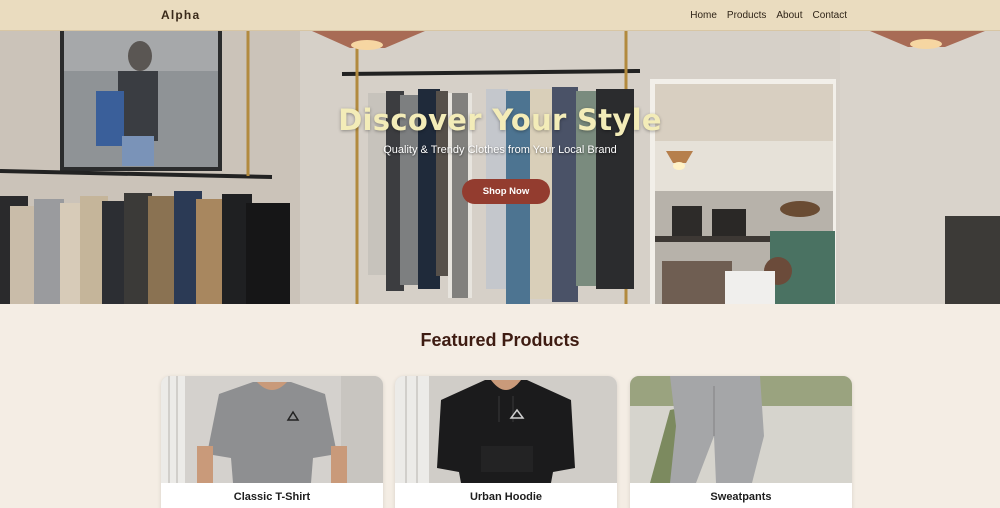  I want to click on product-name: Urban Hoodie, so click(506, 497).